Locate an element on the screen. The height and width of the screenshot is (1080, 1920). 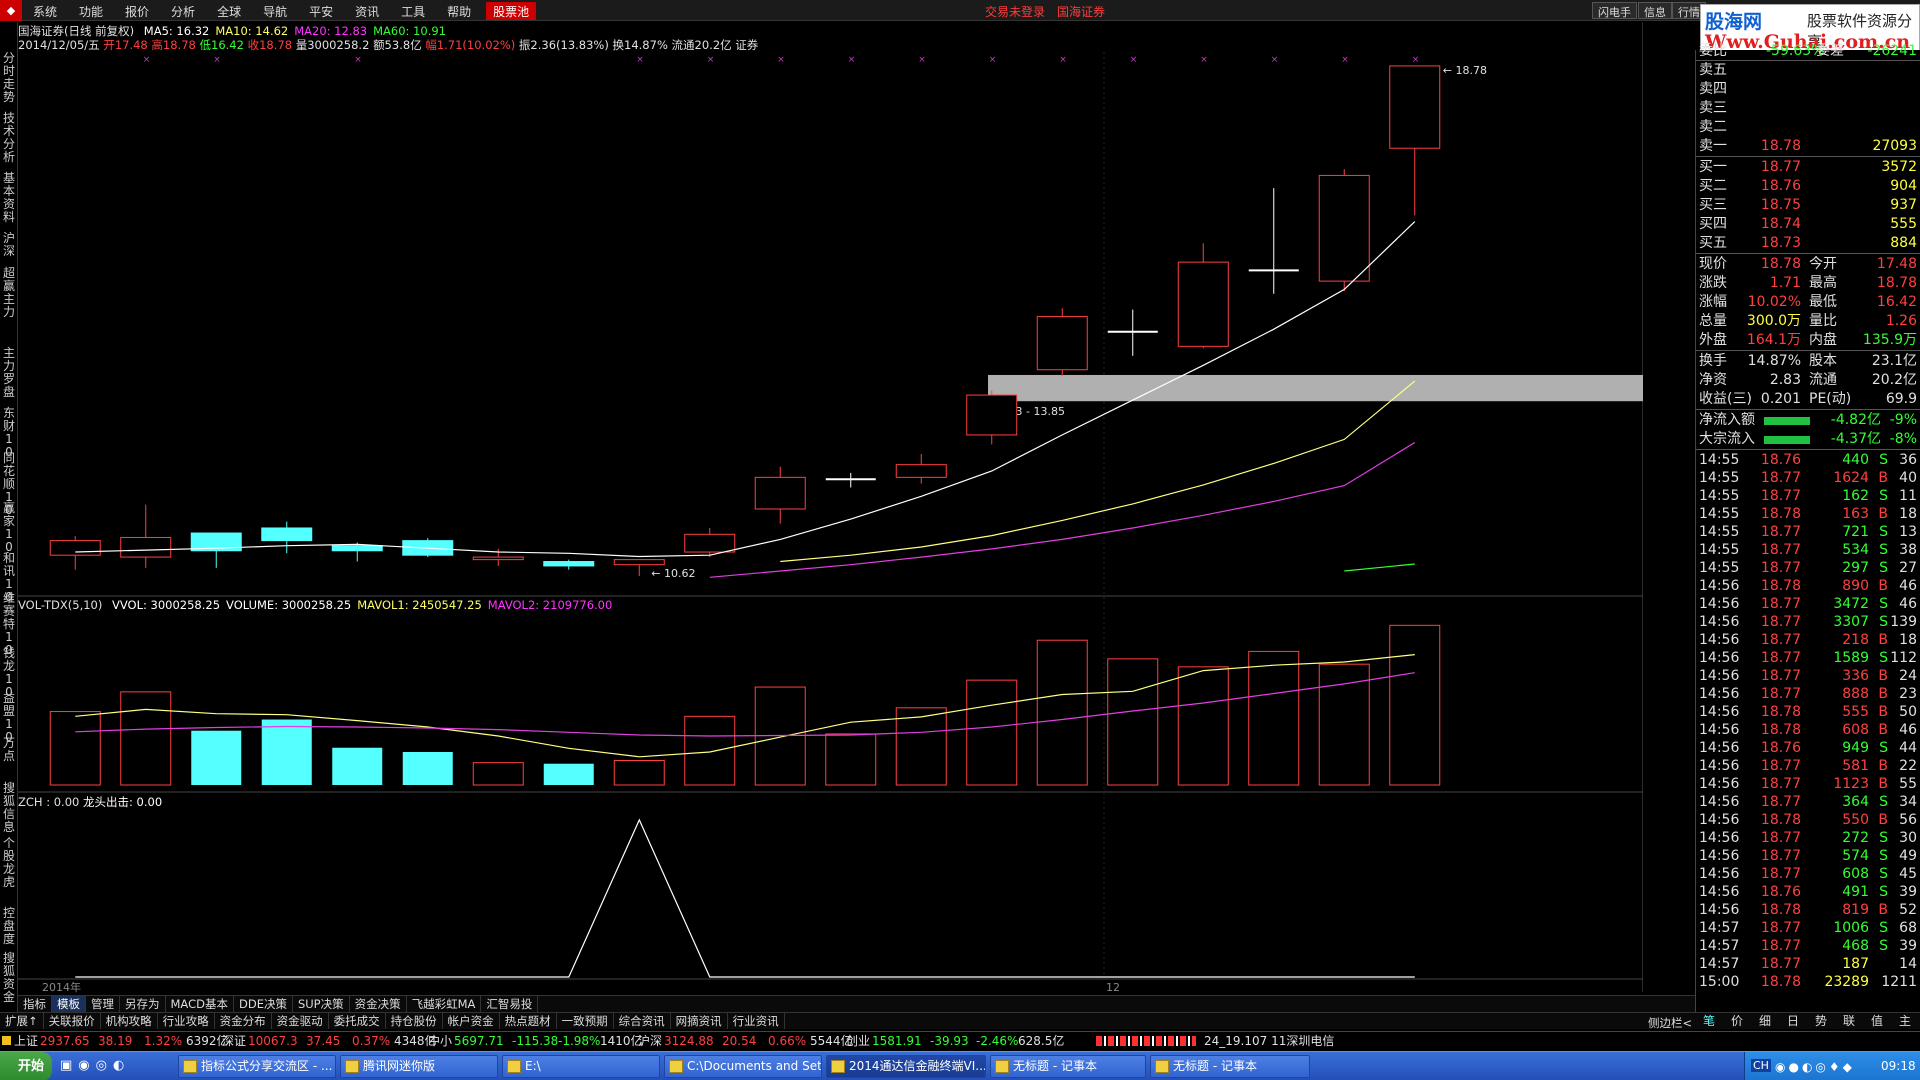
menu-item-6: 平安 is located at coordinates (321, 11).